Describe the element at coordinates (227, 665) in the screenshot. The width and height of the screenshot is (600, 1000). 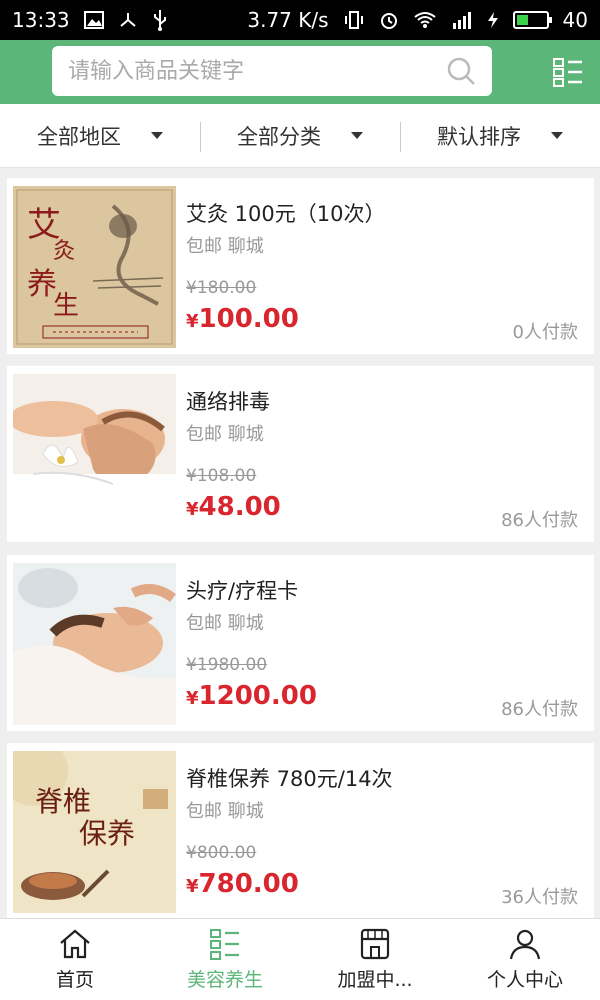
I see `original-price: ¥1980.00` at that location.